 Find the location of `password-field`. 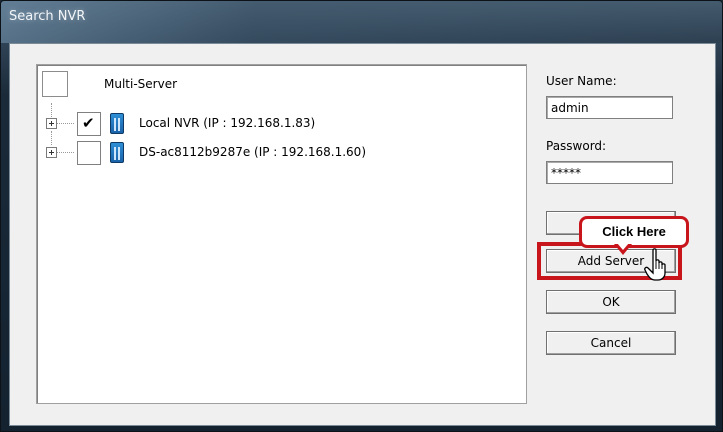

password-field is located at coordinates (609, 172).